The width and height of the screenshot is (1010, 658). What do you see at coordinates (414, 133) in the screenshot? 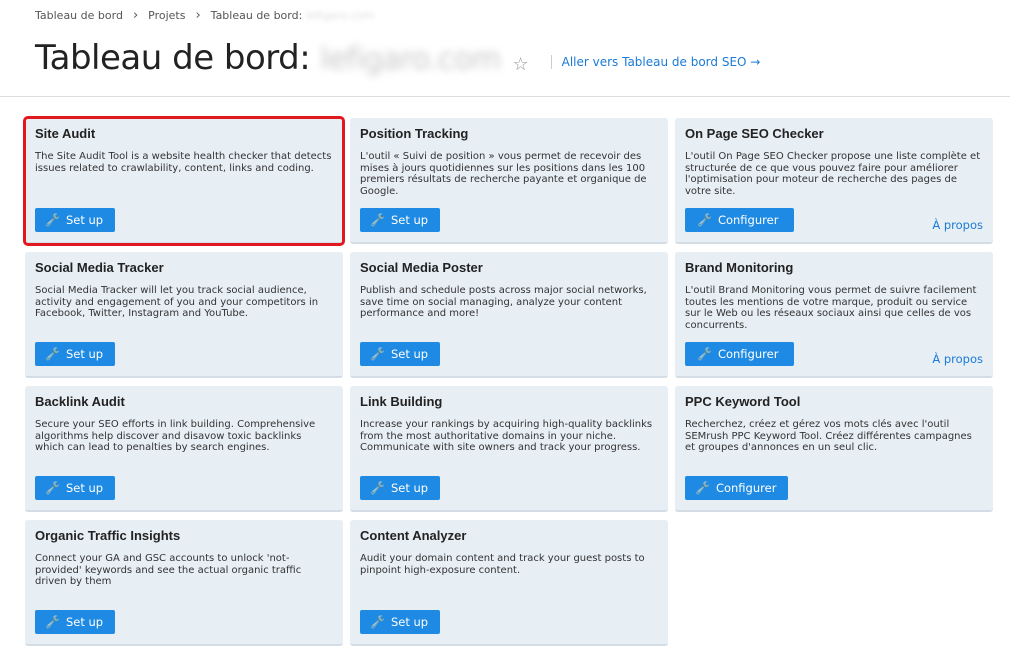
I see `card-title: Position Tracking` at bounding box center [414, 133].